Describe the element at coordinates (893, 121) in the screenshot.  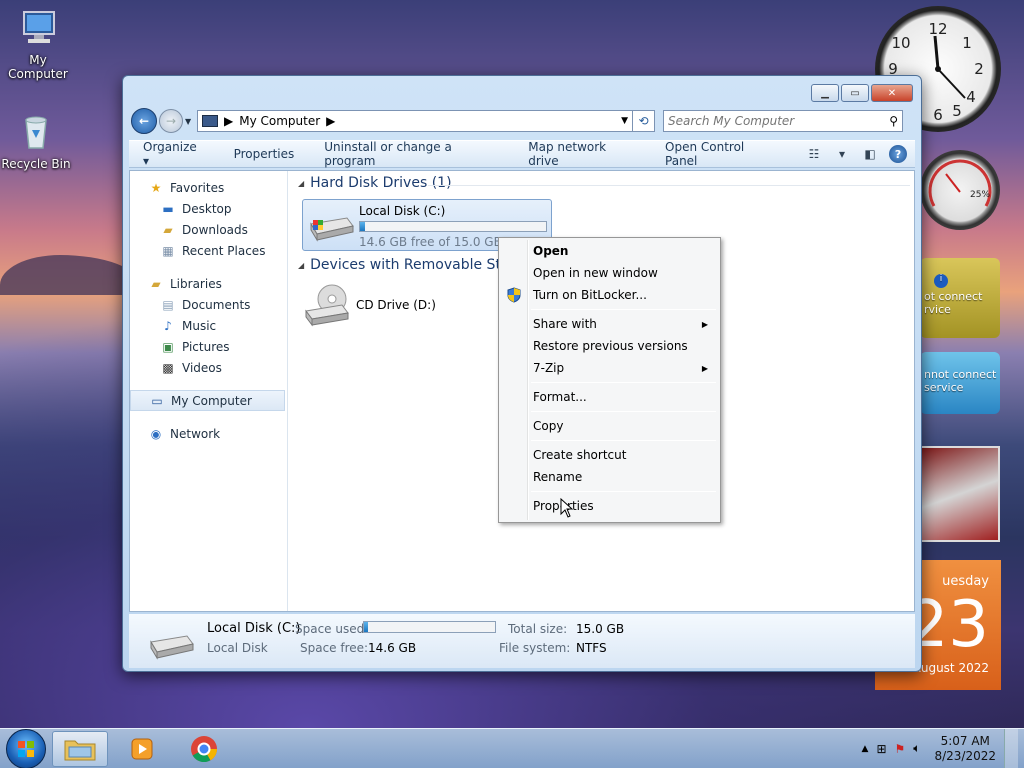
I see `search-icon: ⚲` at that location.